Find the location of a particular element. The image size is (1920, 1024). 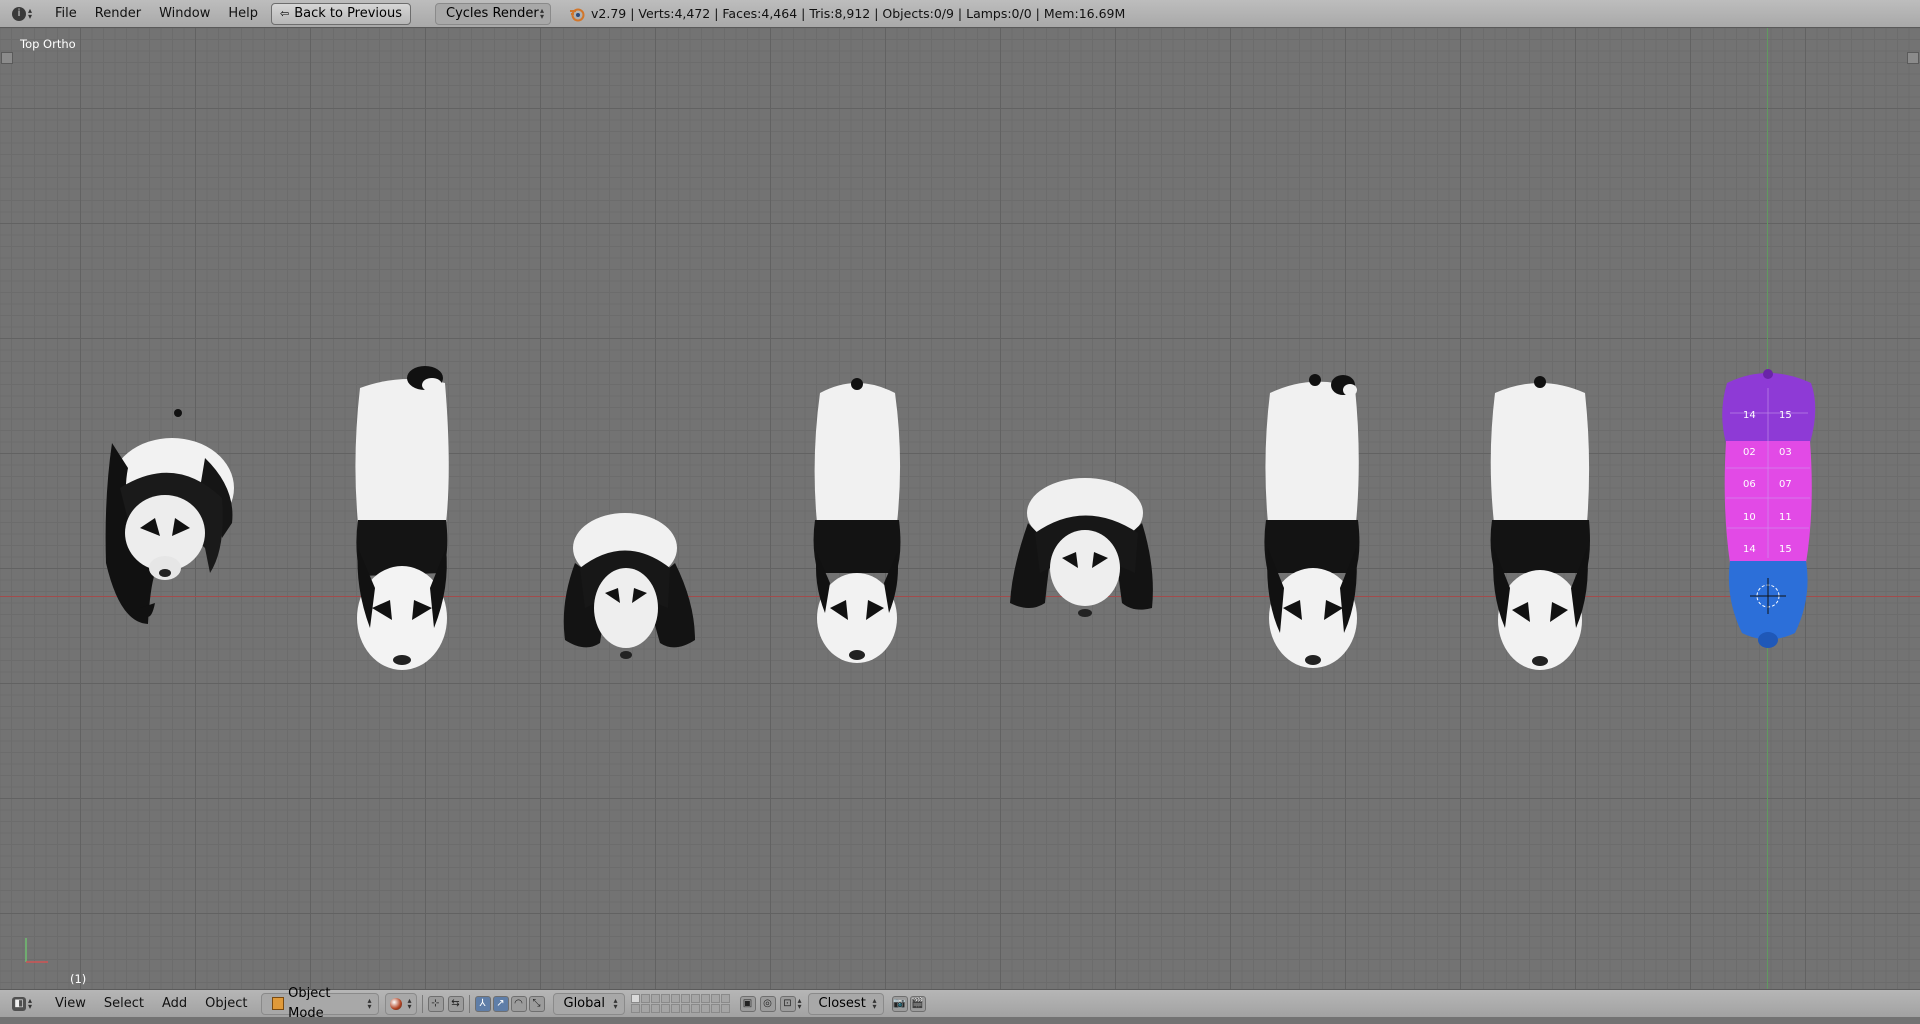

snap-target-dropdown: Closest ▴ ▾ is located at coordinates (845, 1003).